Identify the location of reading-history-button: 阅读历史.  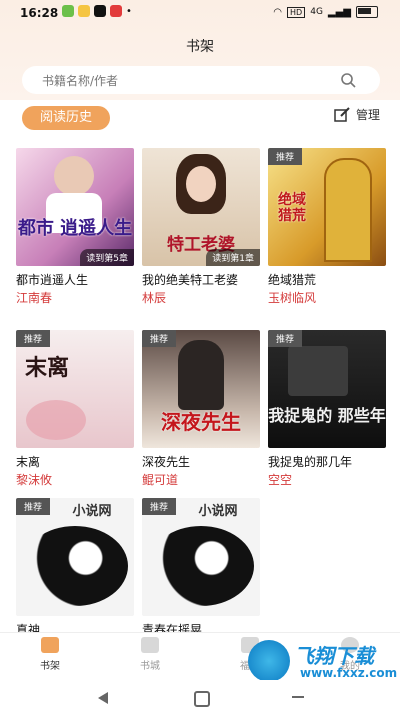
(66, 118).